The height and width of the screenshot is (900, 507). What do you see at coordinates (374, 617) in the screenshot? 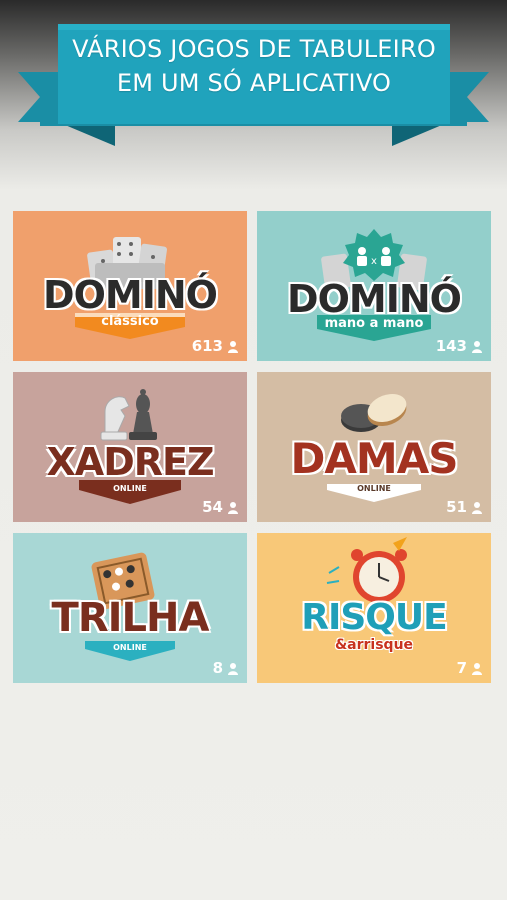
I see `game-title: RISQUE` at bounding box center [374, 617].